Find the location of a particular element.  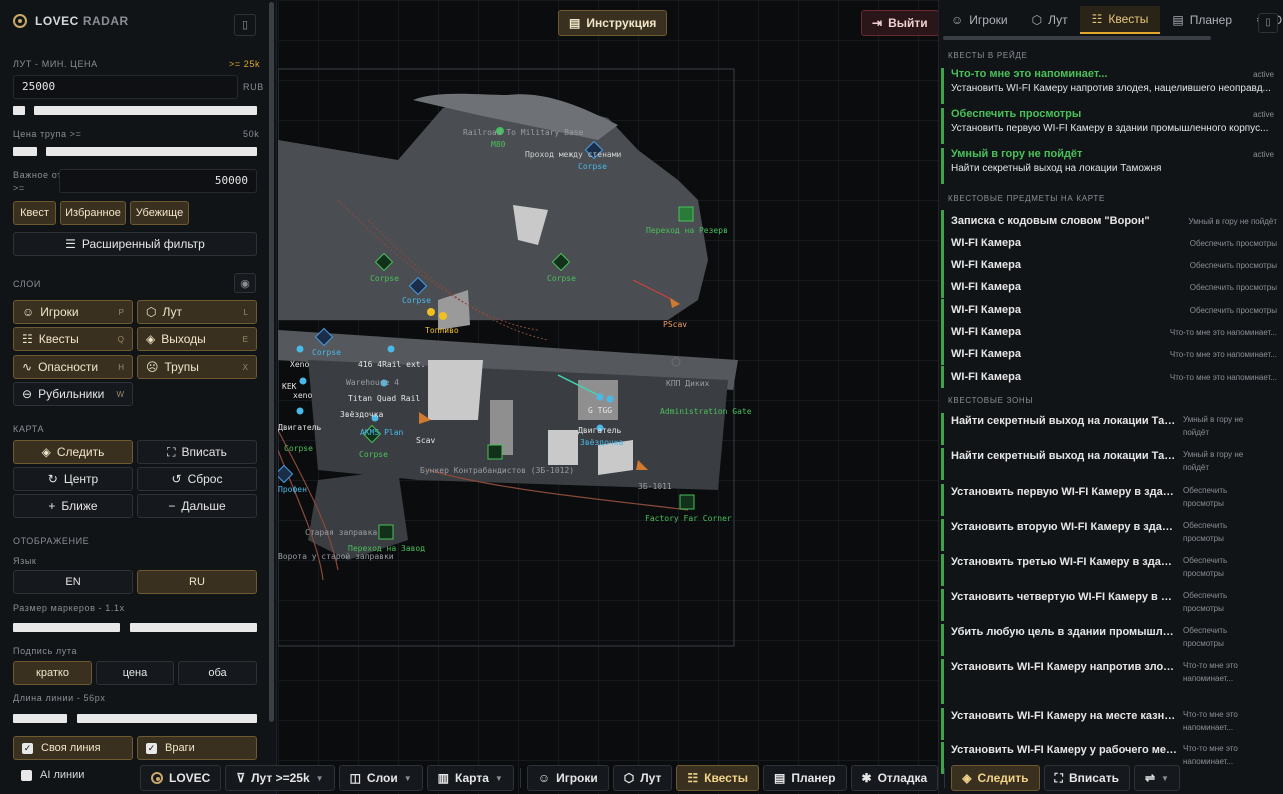

layer-loot-button: ⬡ Лут L is located at coordinates (197, 312).